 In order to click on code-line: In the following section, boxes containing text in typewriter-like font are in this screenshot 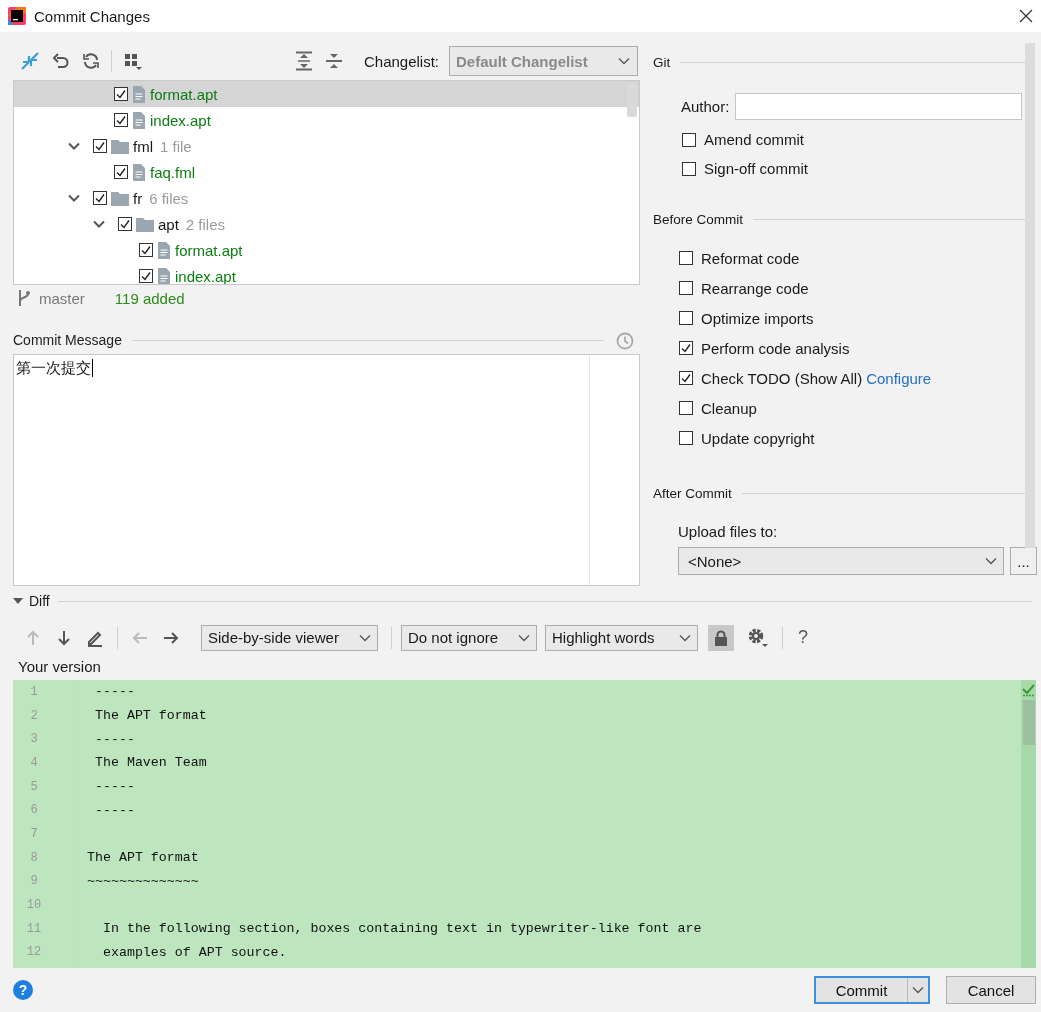, I will do `click(401, 929)`.